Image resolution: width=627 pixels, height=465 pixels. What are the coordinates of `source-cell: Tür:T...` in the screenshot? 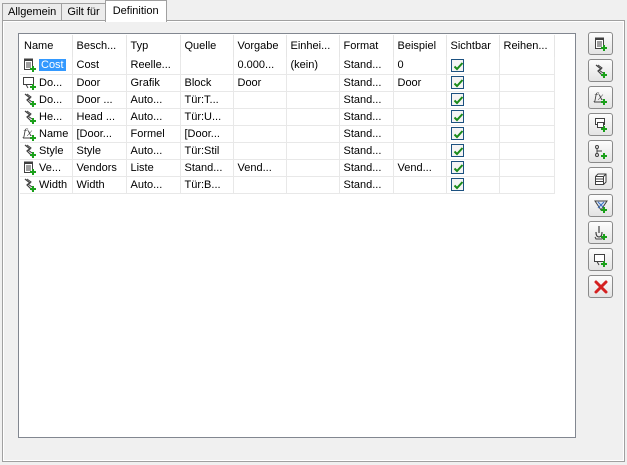 It's located at (207, 100).